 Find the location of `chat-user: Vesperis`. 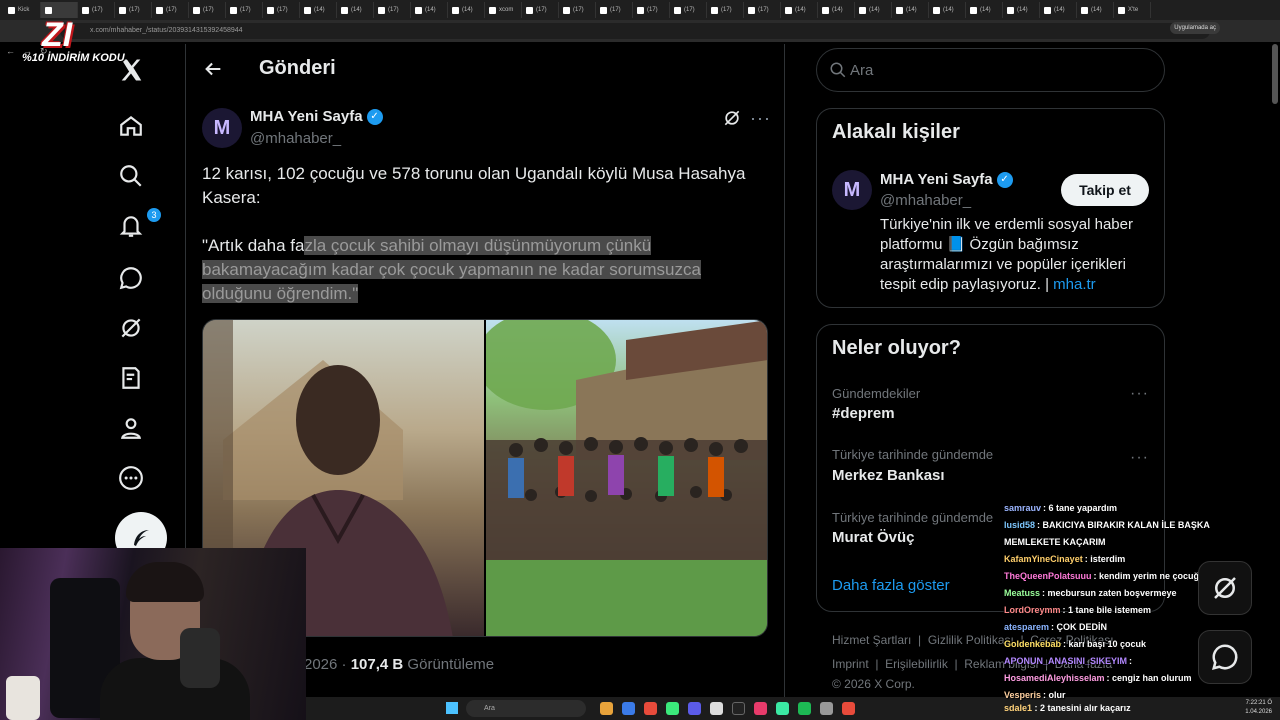

chat-user: Vesperis is located at coordinates (1022, 695).